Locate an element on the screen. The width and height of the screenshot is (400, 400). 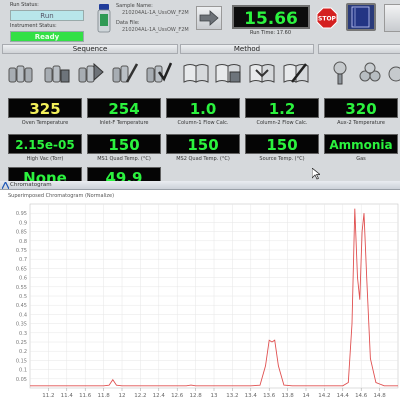
start-run-button is located at coordinates (209, 18).